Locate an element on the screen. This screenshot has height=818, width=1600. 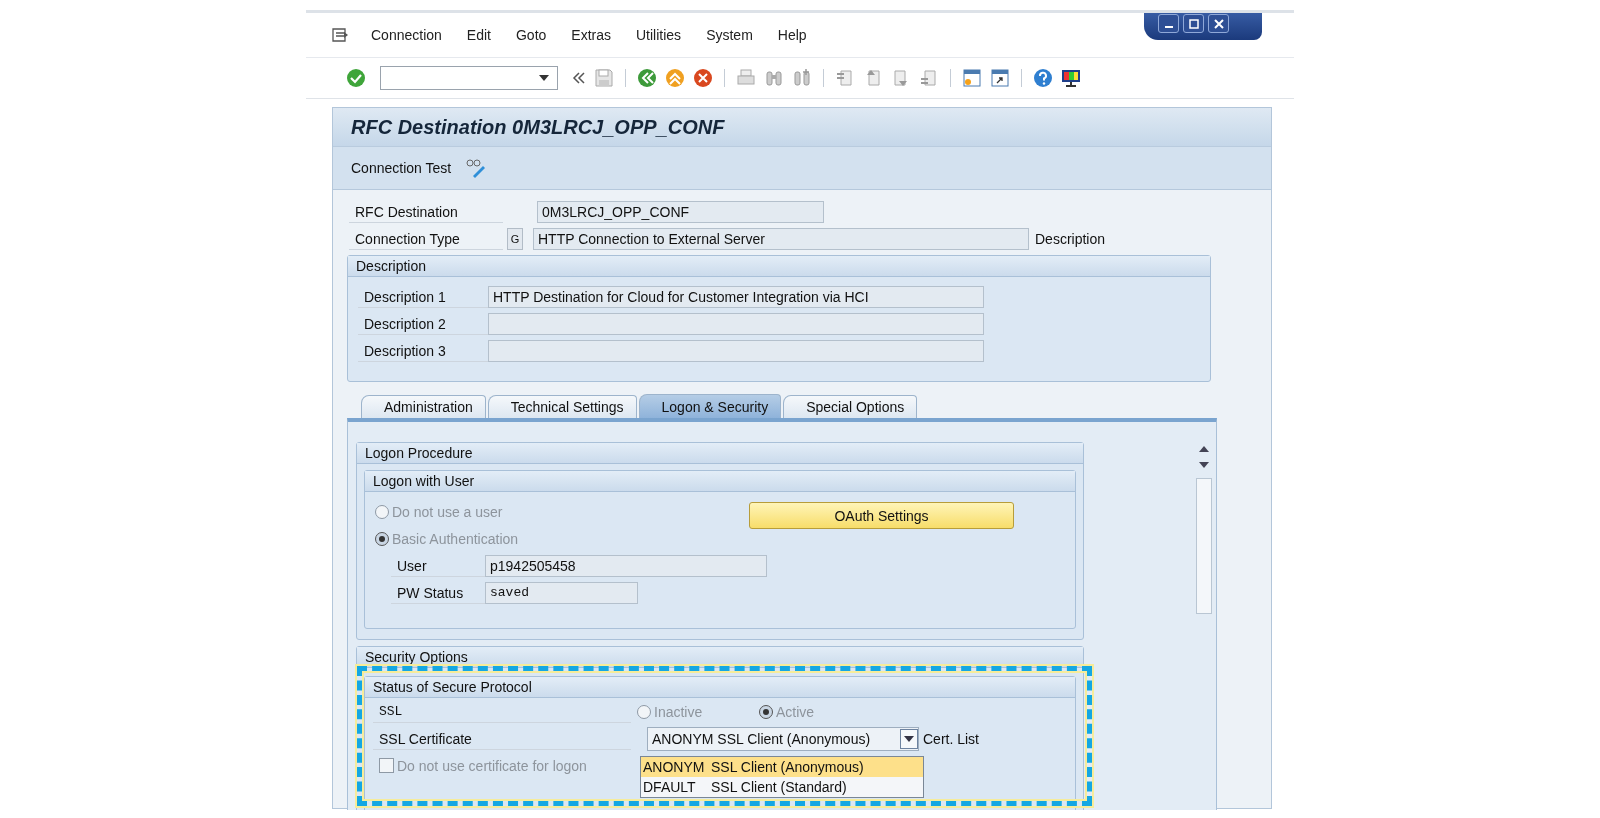
exit-icon is located at coordinates (675, 78).